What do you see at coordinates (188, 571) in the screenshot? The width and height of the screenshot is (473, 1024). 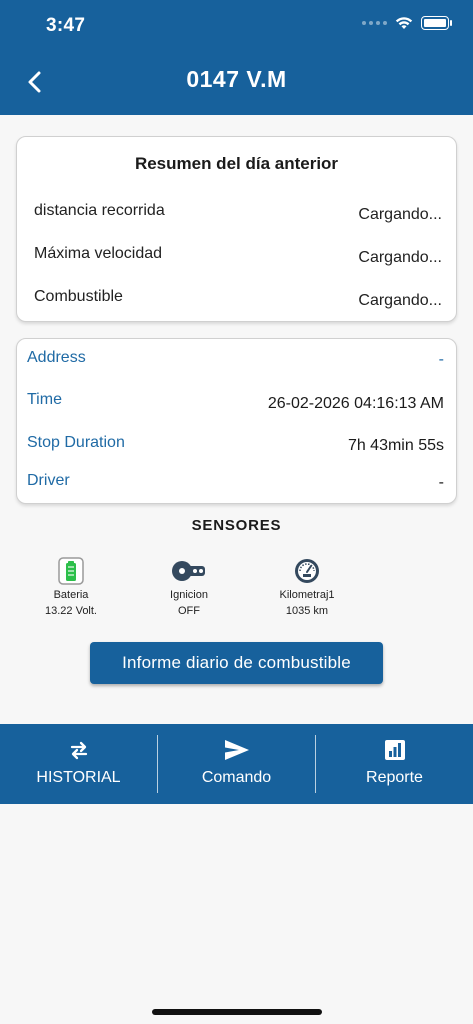 I see `ignition-key-icon` at bounding box center [188, 571].